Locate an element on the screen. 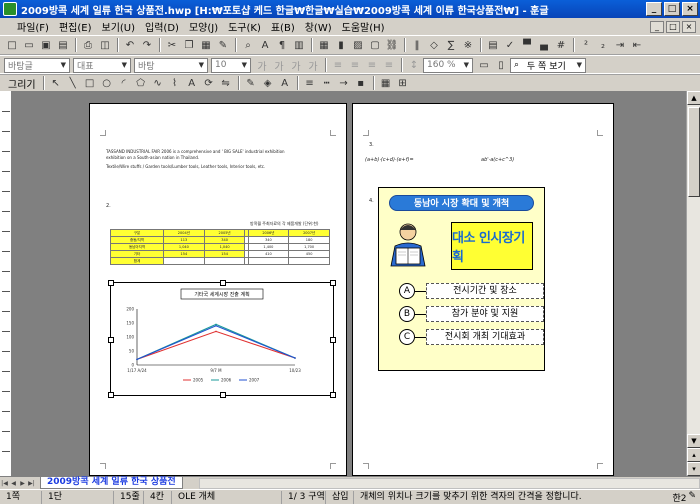 This screenshot has height=504, width=700. full-page-icon: ▭ is located at coordinates (484, 65).